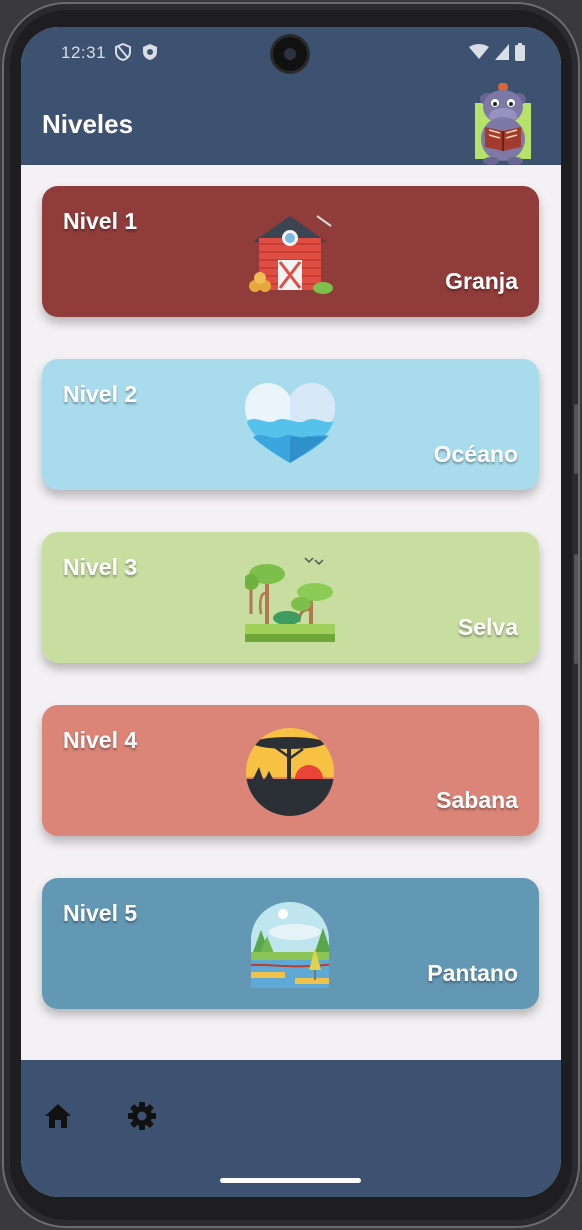  What do you see at coordinates (150, 52) in the screenshot?
I see `shield-check-icon` at bounding box center [150, 52].